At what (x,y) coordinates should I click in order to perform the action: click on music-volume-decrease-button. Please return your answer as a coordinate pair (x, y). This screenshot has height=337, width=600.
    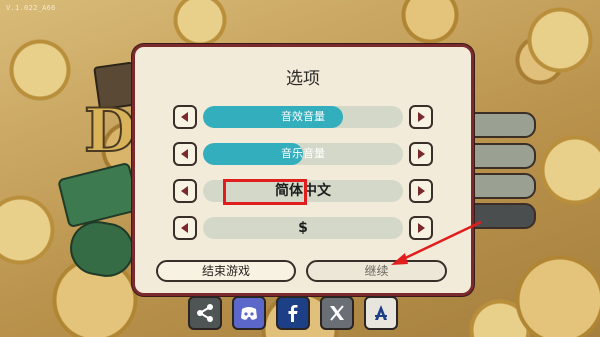
    Looking at the image, I should click on (185, 154).